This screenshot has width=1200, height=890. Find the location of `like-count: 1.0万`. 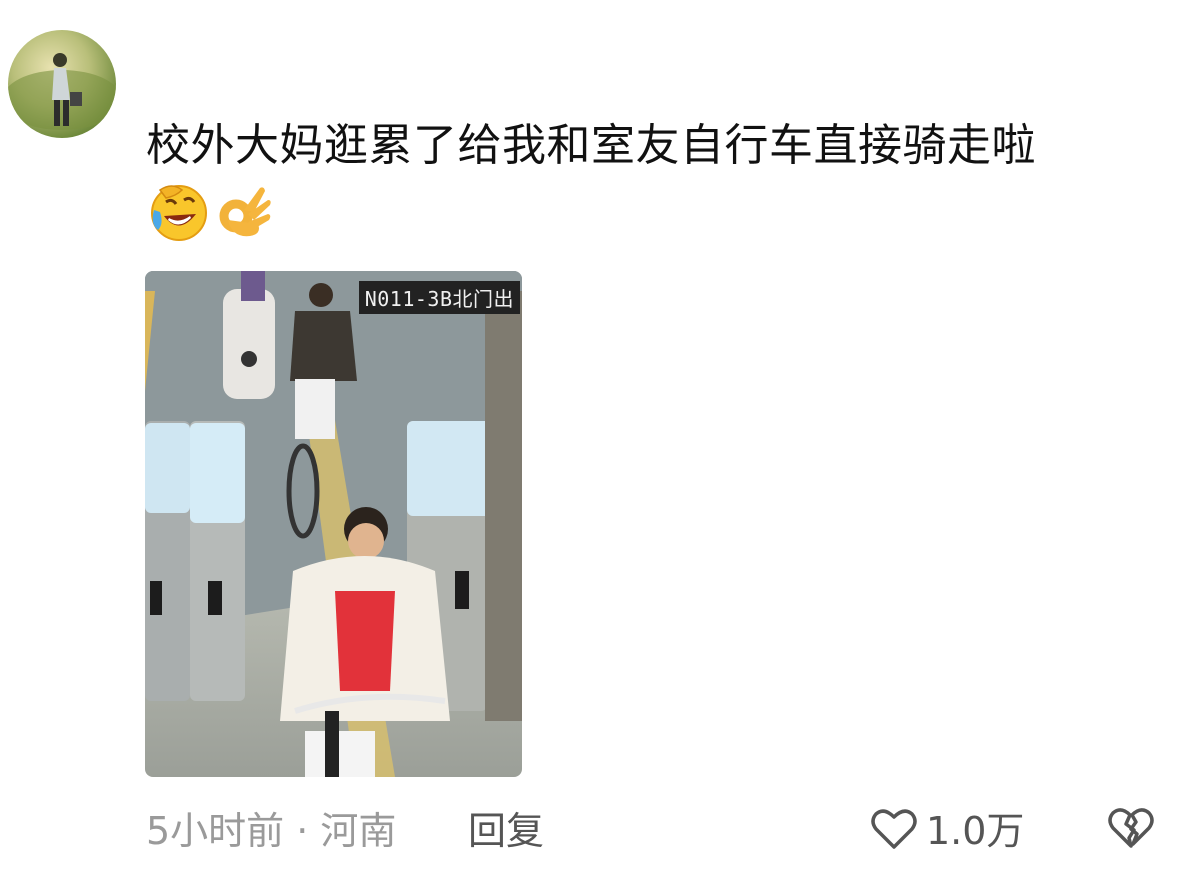

like-count: 1.0万 is located at coordinates (975, 831).